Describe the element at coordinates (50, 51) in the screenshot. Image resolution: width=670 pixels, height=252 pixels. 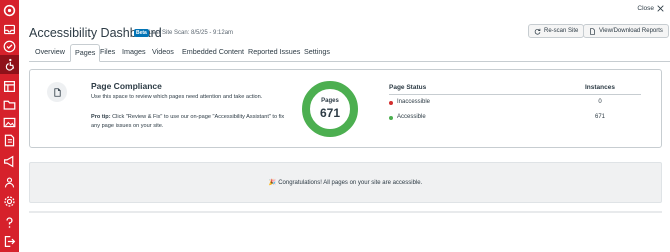
I see `tab-overview: Overview` at that location.